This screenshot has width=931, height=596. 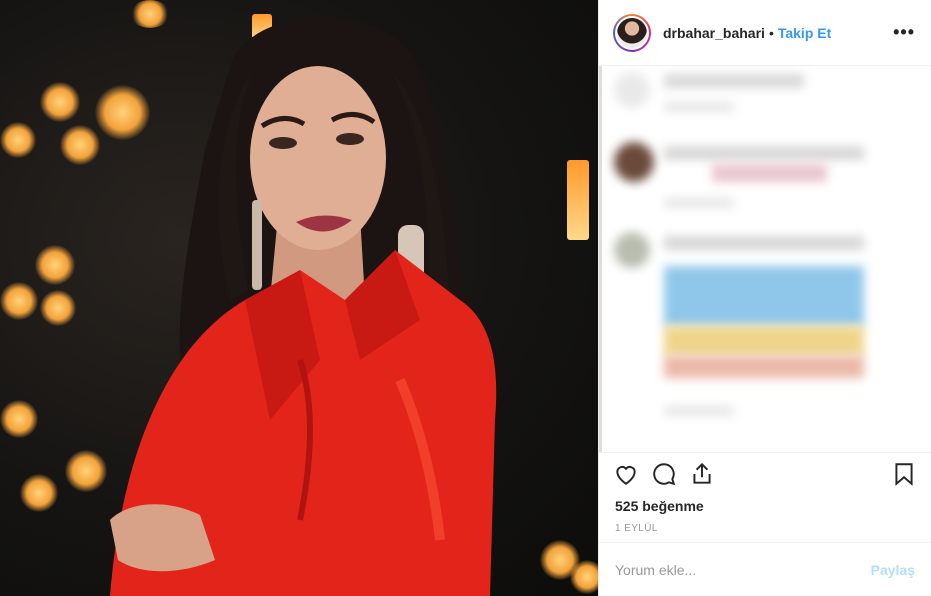 I want to click on bookmark-icon, so click(x=904, y=474).